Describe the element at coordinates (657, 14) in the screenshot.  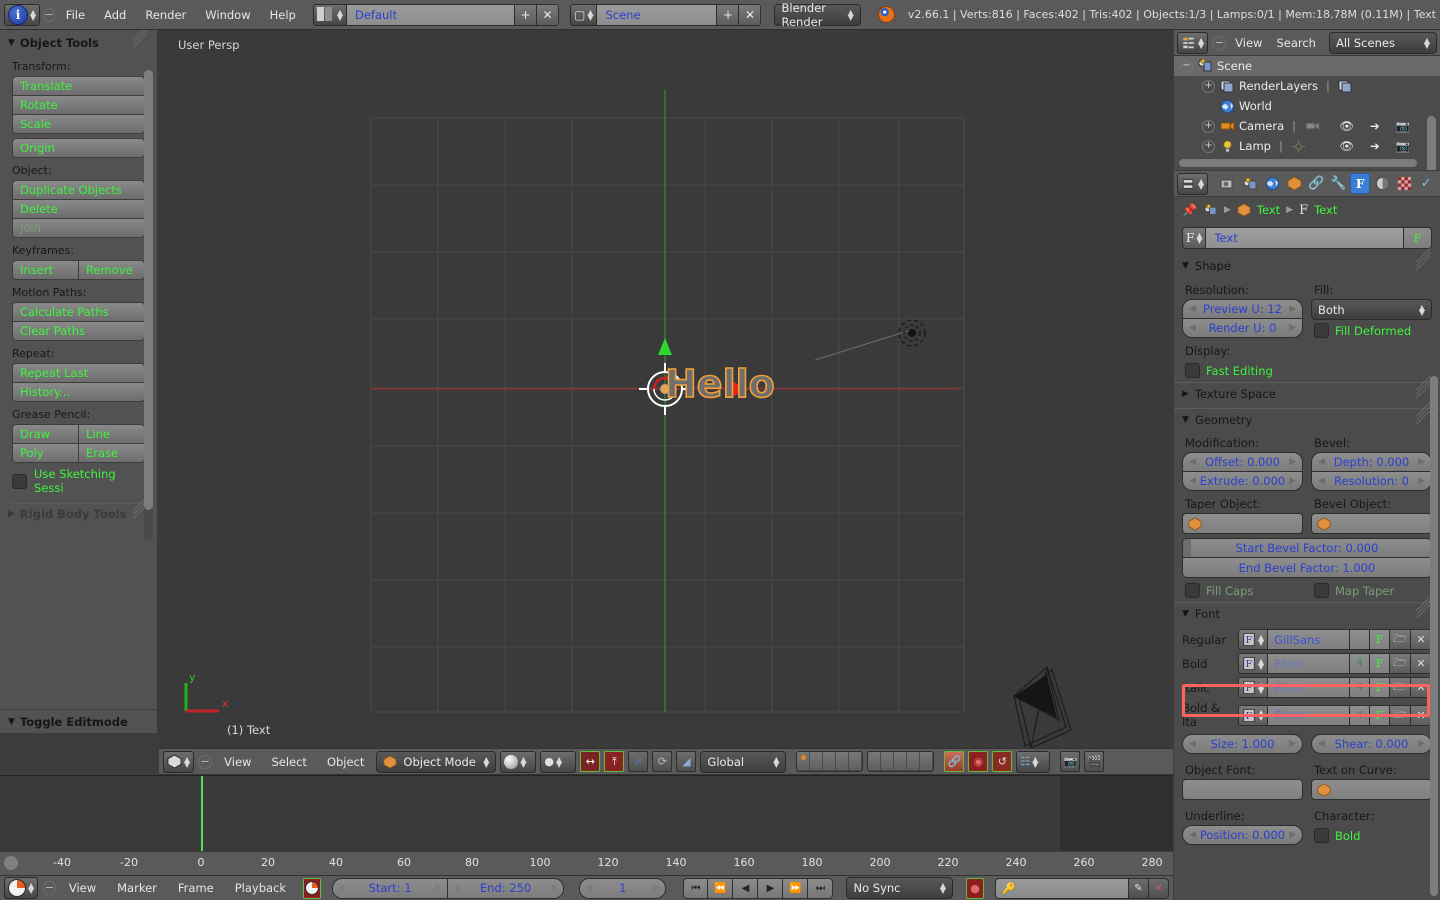
I see `scene-name: Scene` at that location.